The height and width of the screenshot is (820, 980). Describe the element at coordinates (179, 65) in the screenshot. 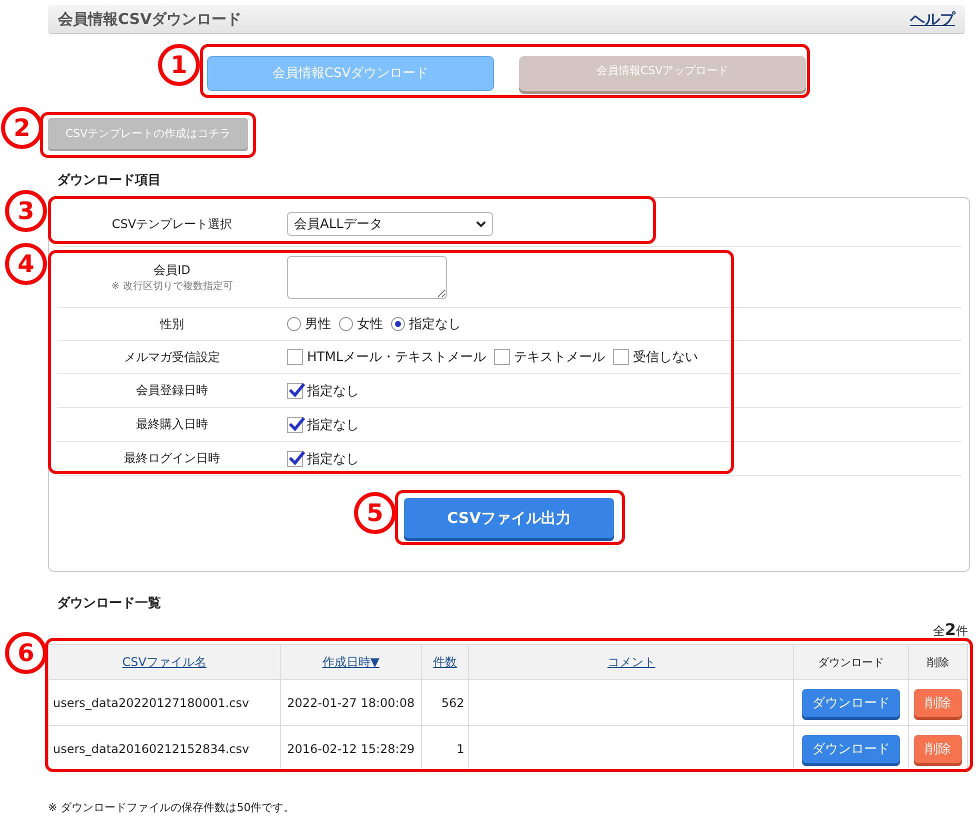

I see `callout-number: 1` at that location.